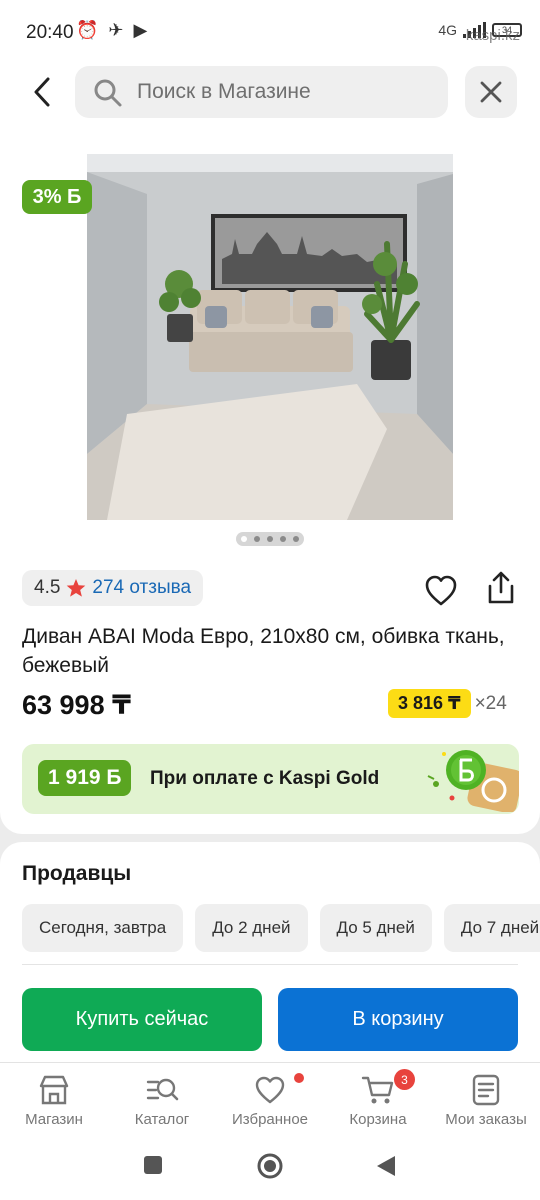 This screenshot has height=1200, width=540. I want to click on kaspi-gold-banner: 1 919 Б При оплате с Kaspi Gold, so click(270, 779).